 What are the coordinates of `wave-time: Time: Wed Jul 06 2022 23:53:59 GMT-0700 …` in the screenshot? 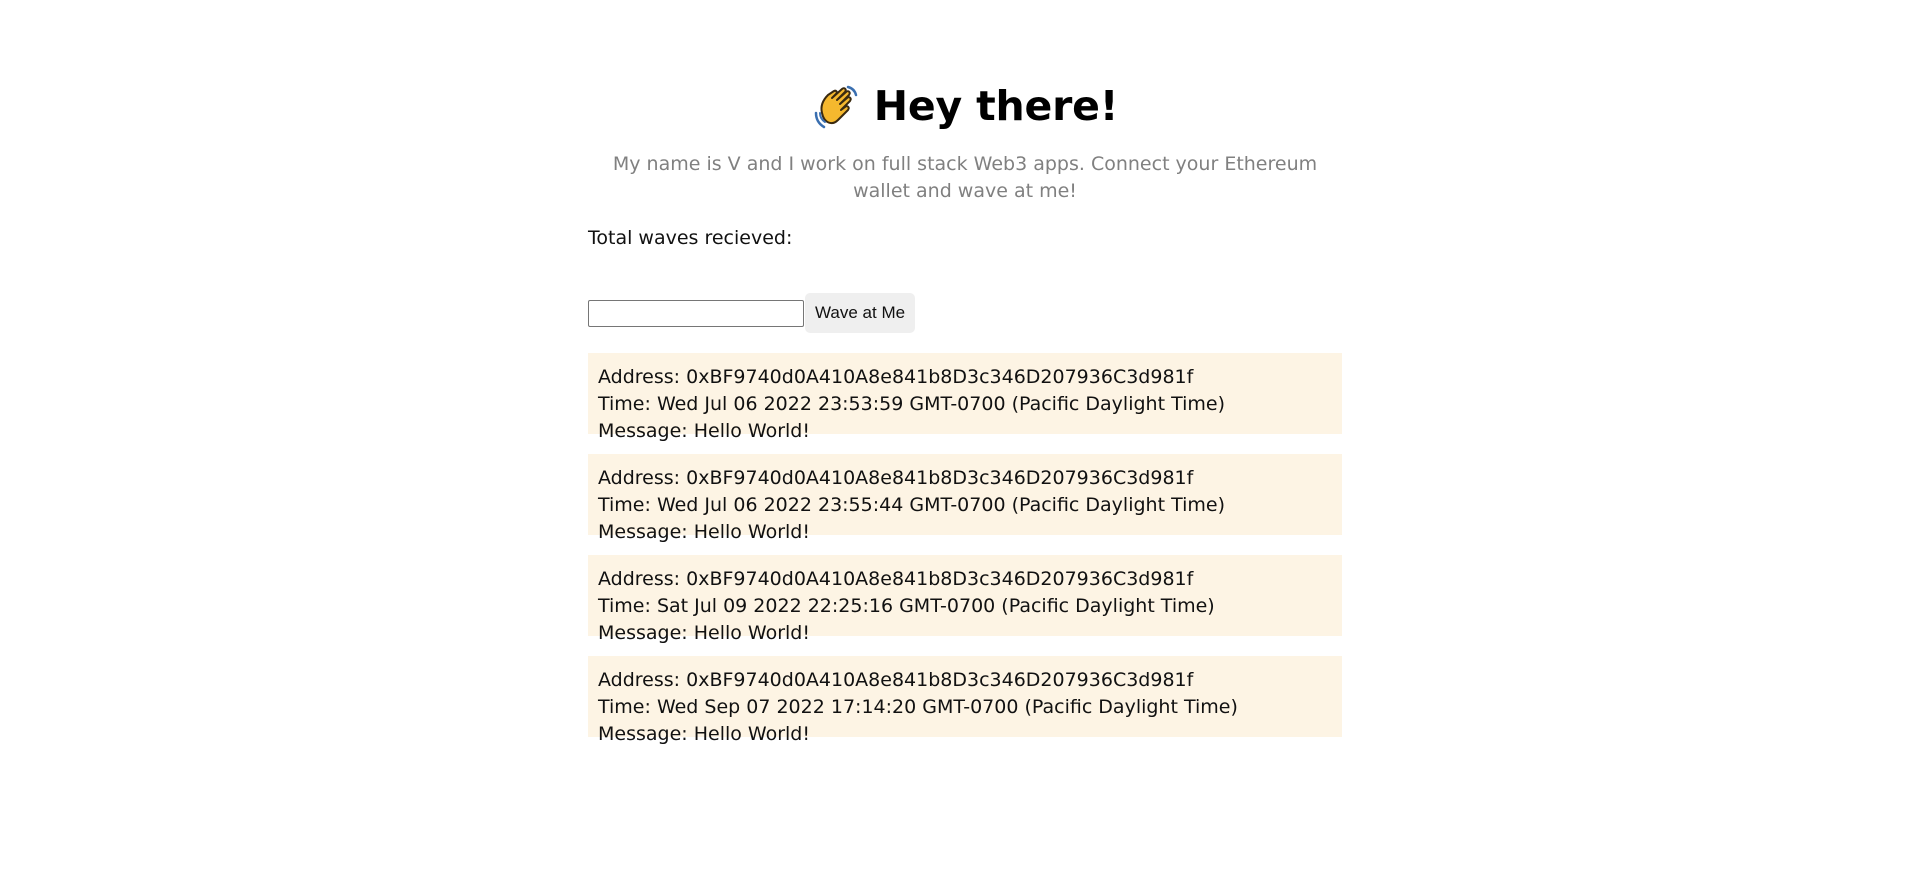 It's located at (911, 404).